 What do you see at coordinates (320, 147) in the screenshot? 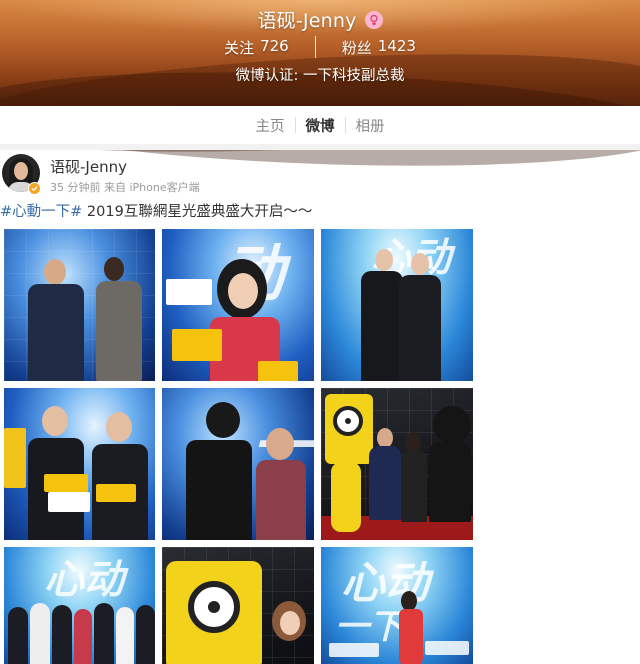
I see `section-gap` at bounding box center [320, 147].